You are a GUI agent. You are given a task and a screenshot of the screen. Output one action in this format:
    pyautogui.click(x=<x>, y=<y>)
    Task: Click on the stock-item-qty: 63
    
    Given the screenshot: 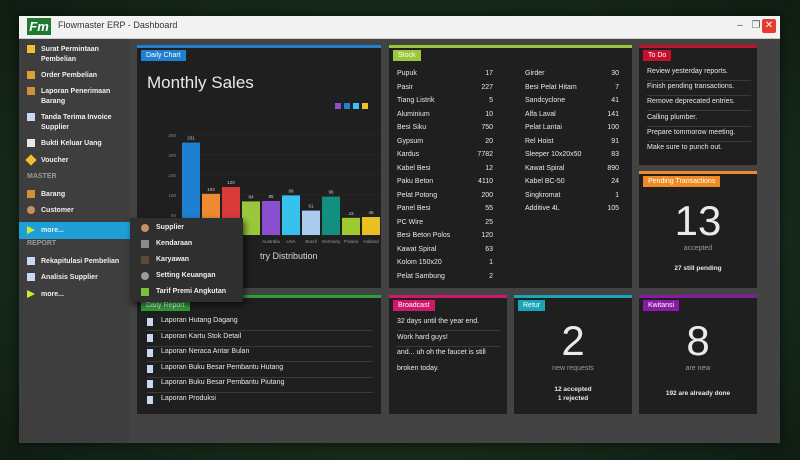 What is the action you would take?
    pyautogui.click(x=489, y=249)
    